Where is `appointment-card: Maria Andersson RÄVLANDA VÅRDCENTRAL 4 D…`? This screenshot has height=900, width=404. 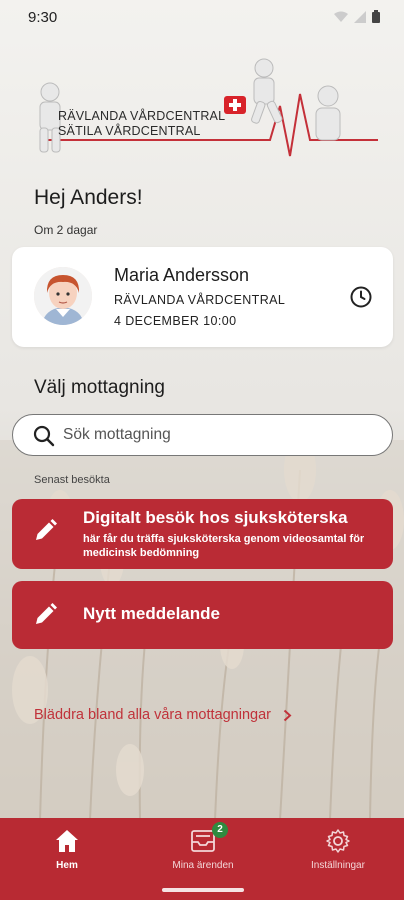
appointment-card: Maria Andersson RÄVLANDA VÅRDCENTRAL 4 D… is located at coordinates (202, 297).